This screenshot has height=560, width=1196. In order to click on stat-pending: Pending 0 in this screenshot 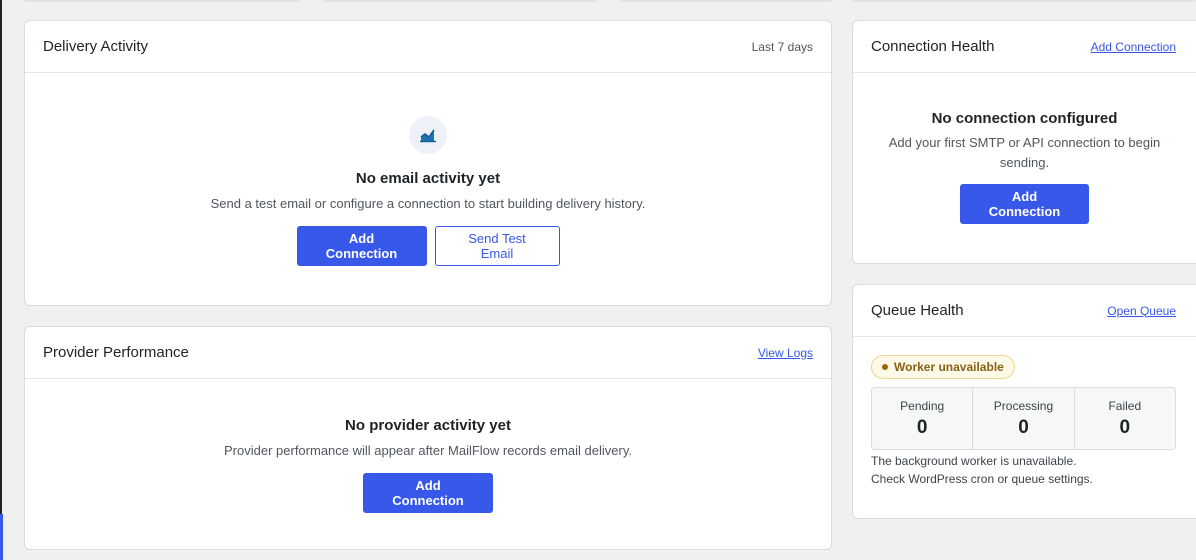, I will do `click(923, 418)`.